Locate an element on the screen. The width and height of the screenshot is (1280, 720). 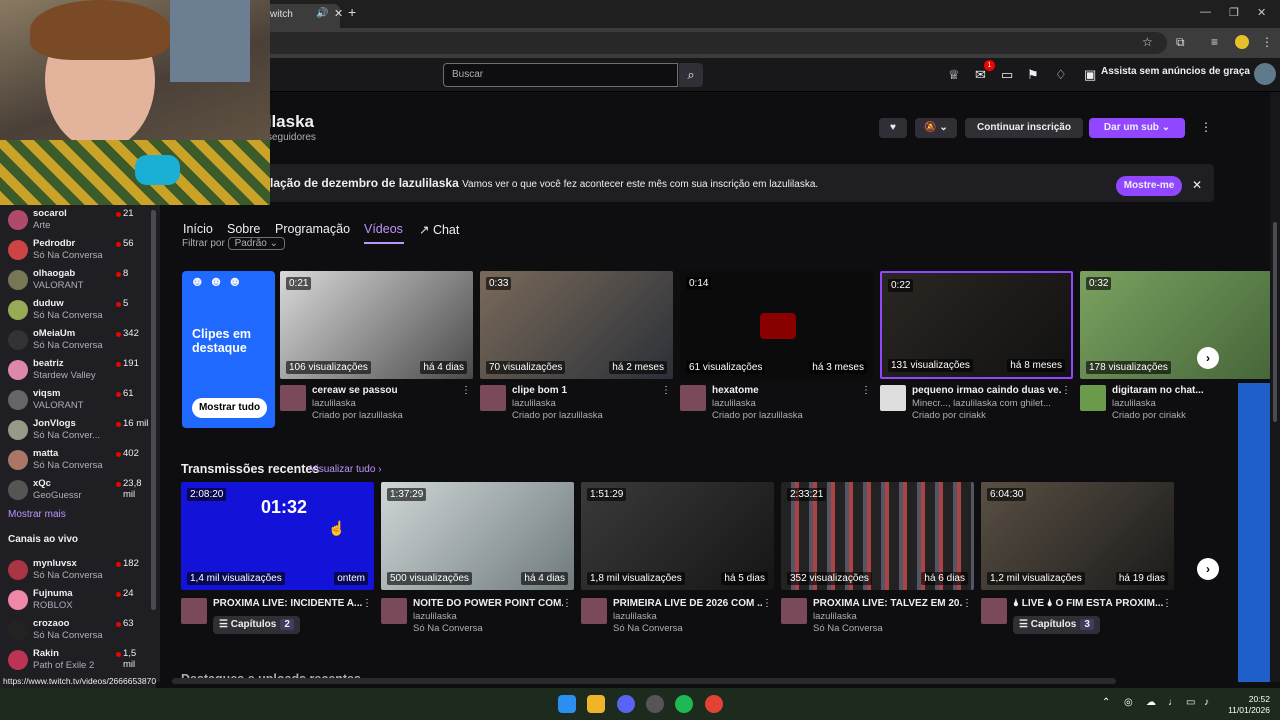
sidebar-live-item: crozaoo Só Na Conversa 63 is located at coordinates (75, 631).